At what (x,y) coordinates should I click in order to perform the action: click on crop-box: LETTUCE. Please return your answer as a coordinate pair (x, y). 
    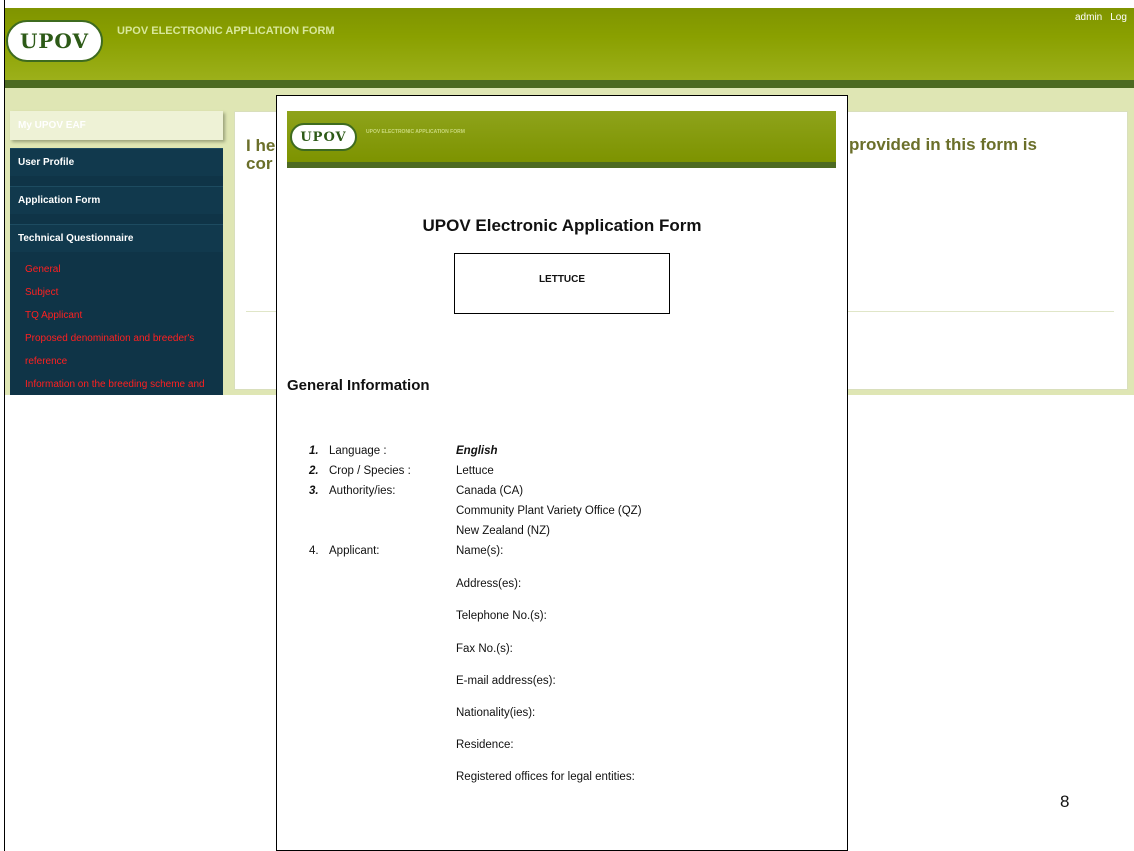
    Looking at the image, I should click on (562, 283).